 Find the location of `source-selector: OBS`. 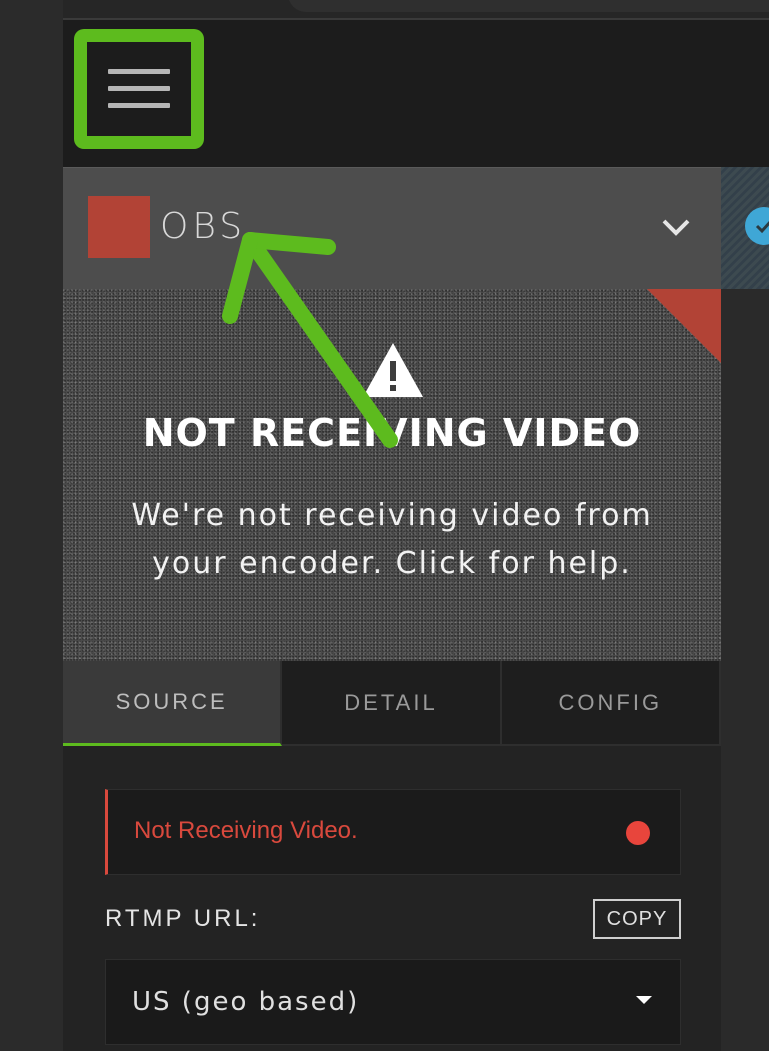

source-selector: OBS is located at coordinates (392, 228).